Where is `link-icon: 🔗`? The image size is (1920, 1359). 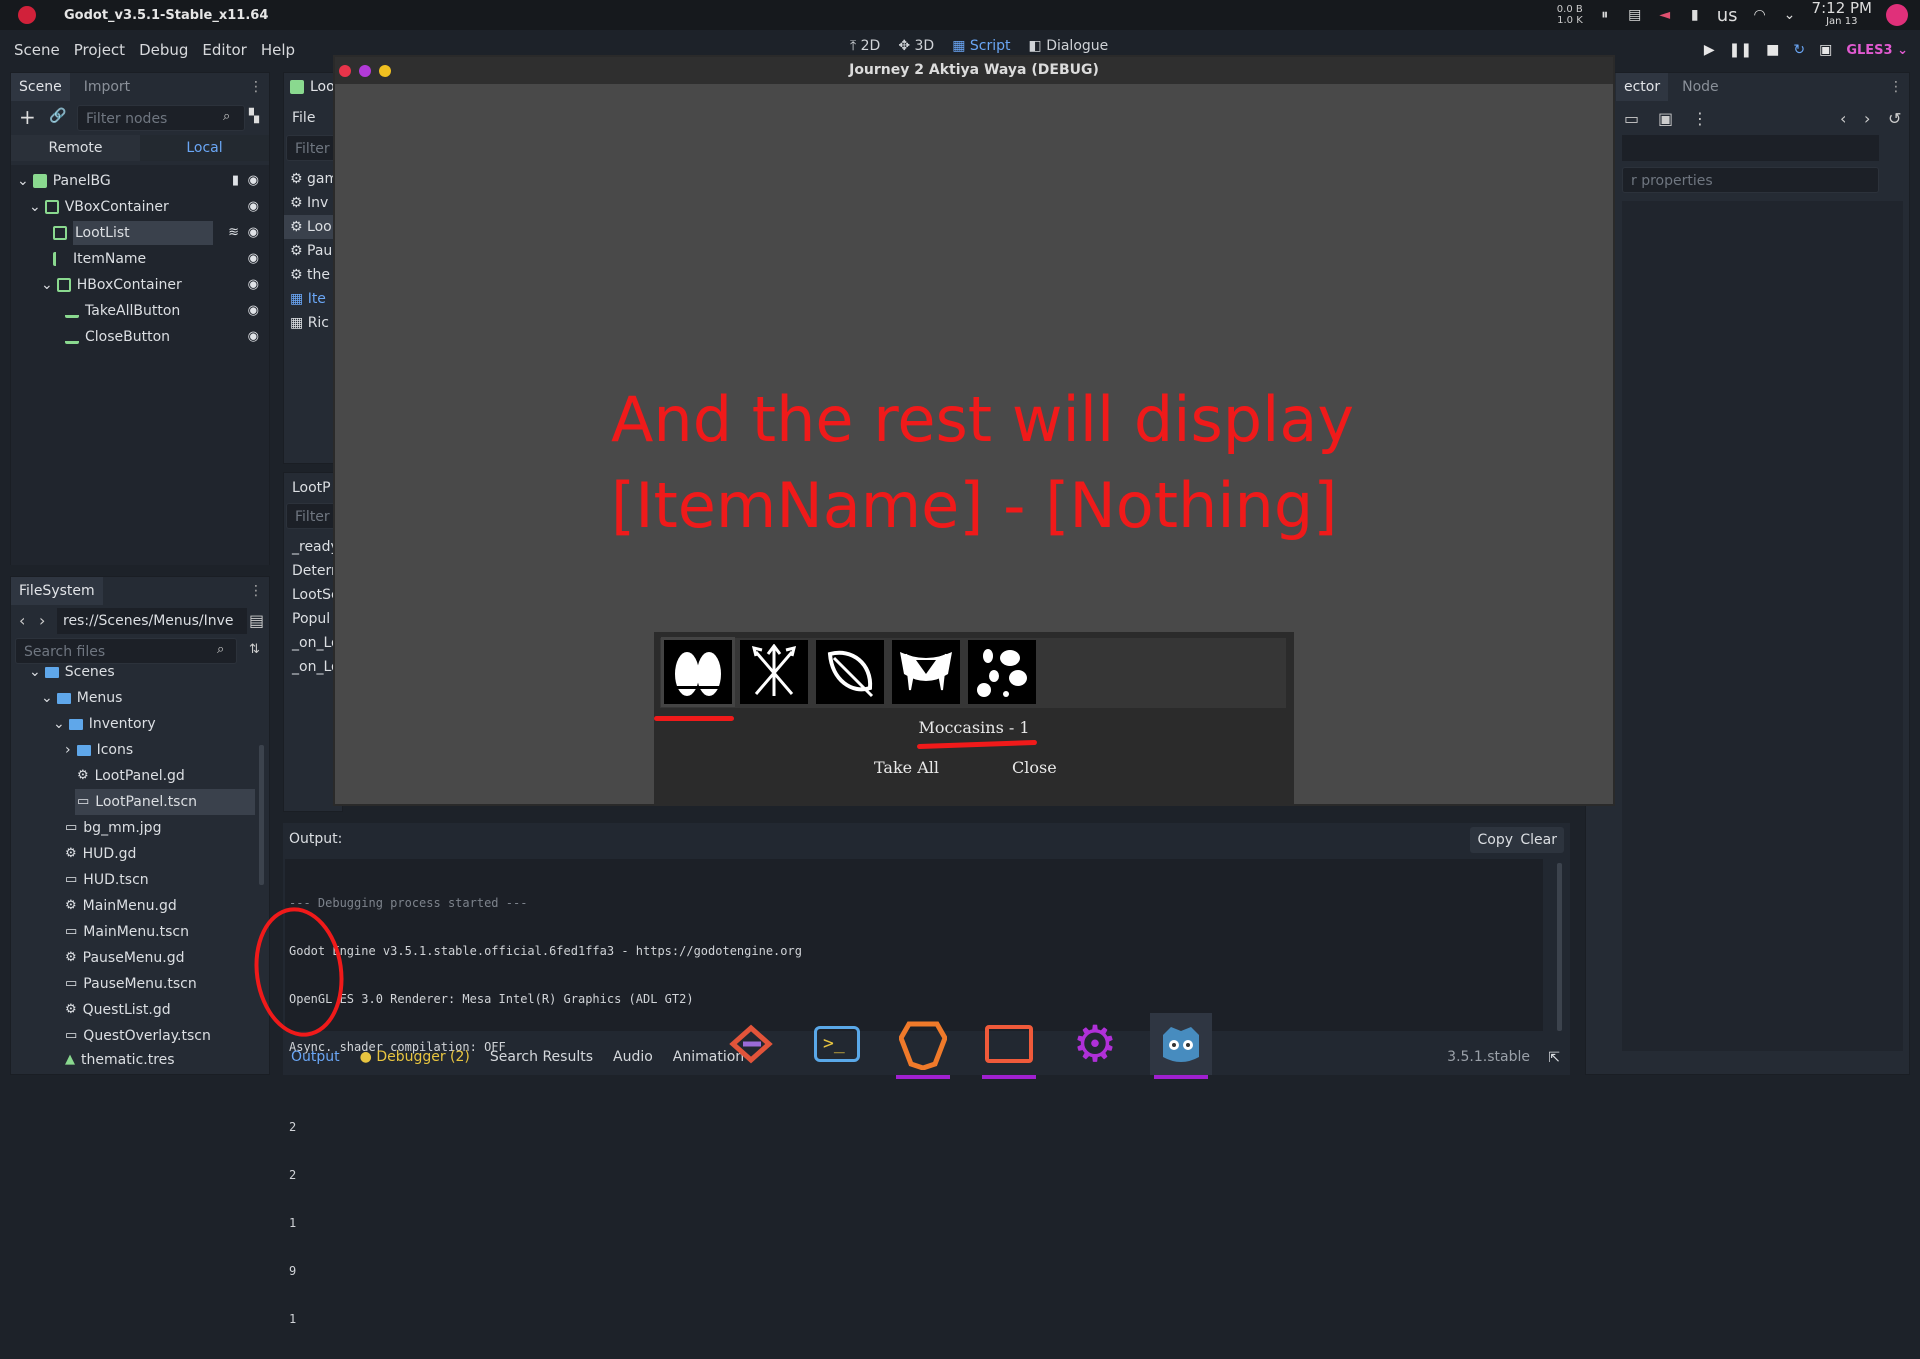 link-icon: 🔗 is located at coordinates (57, 116).